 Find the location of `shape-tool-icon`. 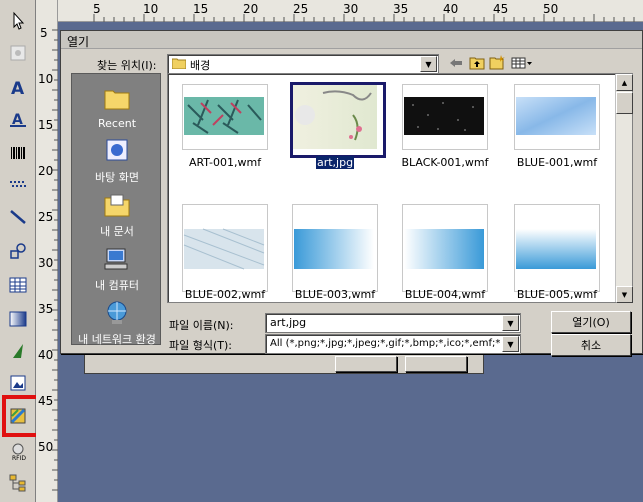

shape-tool-icon is located at coordinates (18, 251).